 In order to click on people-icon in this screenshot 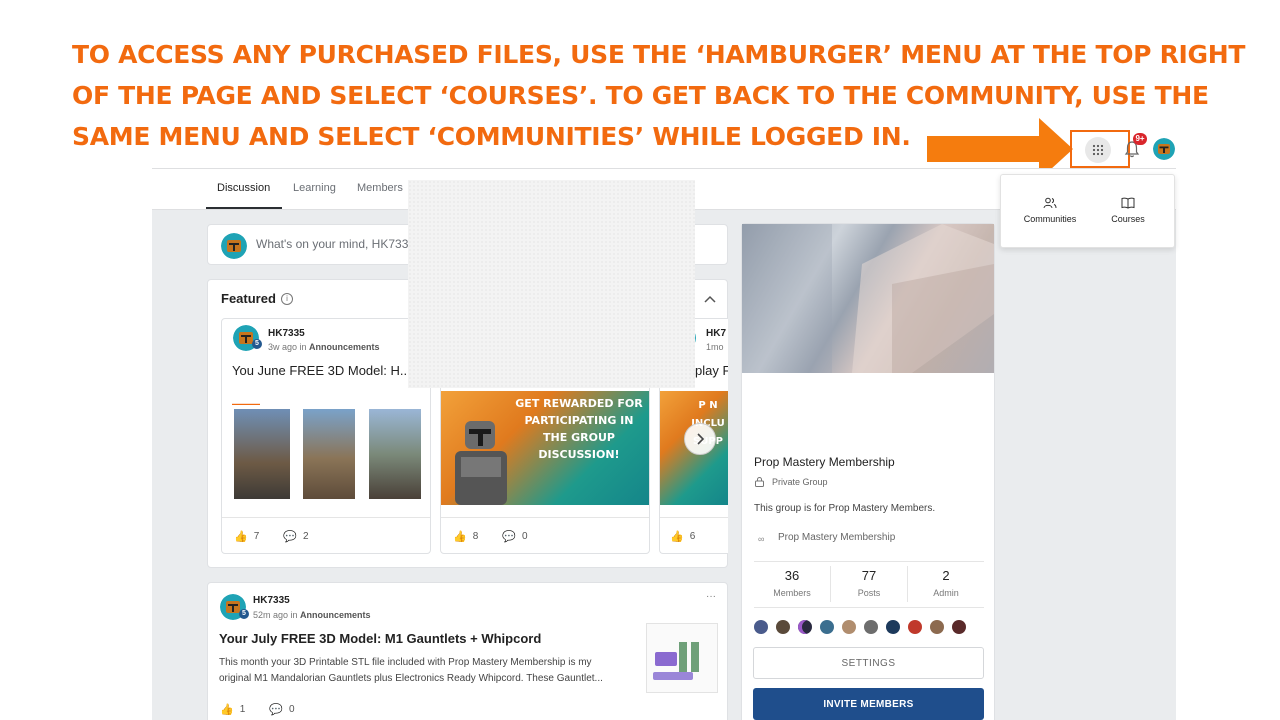, I will do `click(1050, 203)`.